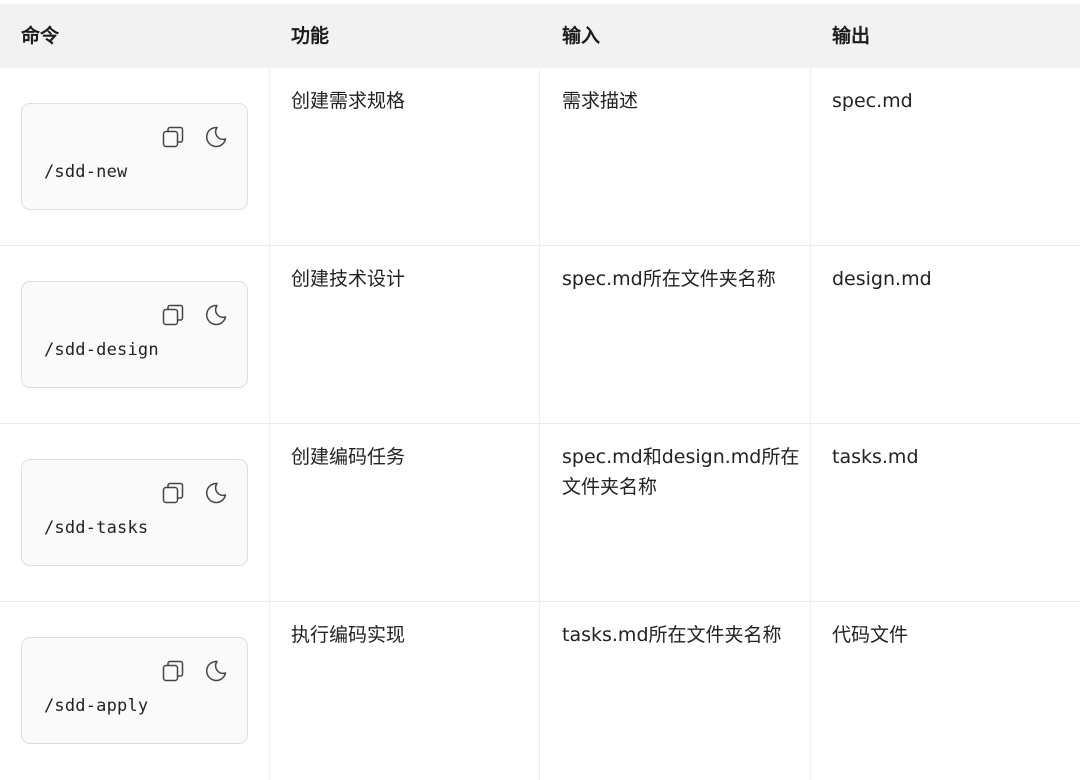 This screenshot has height=780, width=1080. What do you see at coordinates (96, 528) in the screenshot?
I see `command-code: /sdd-tasks` at bounding box center [96, 528].